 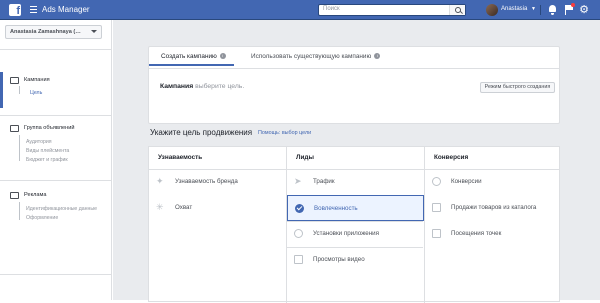 I want to click on goal-option-label: Охват, so click(x=184, y=207).